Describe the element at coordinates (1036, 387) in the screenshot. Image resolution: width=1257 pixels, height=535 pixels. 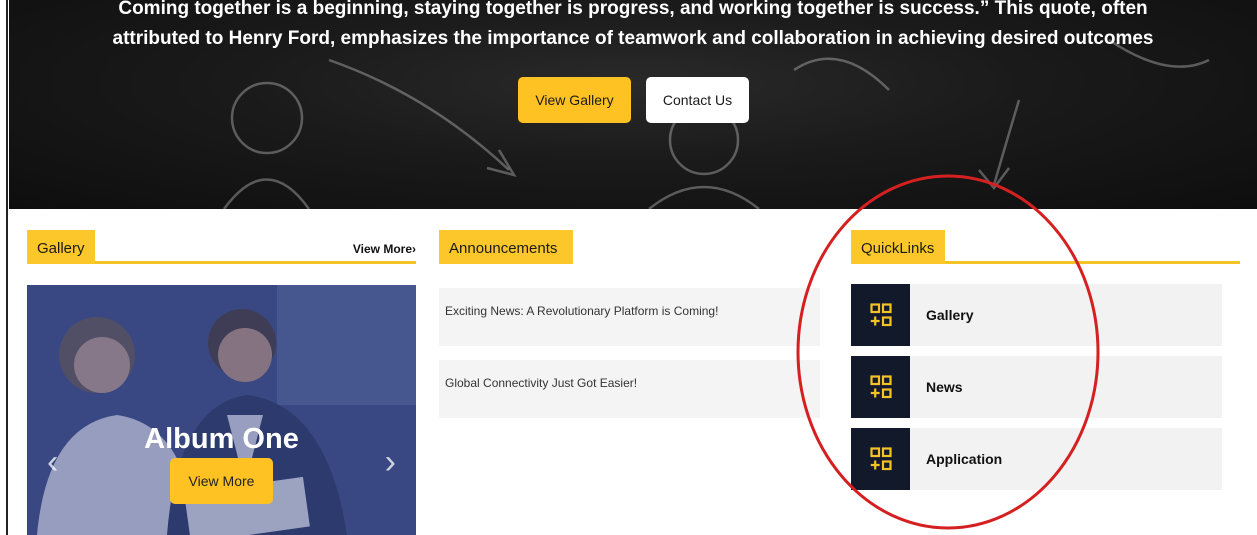
I see `quicklink-news: News` at that location.